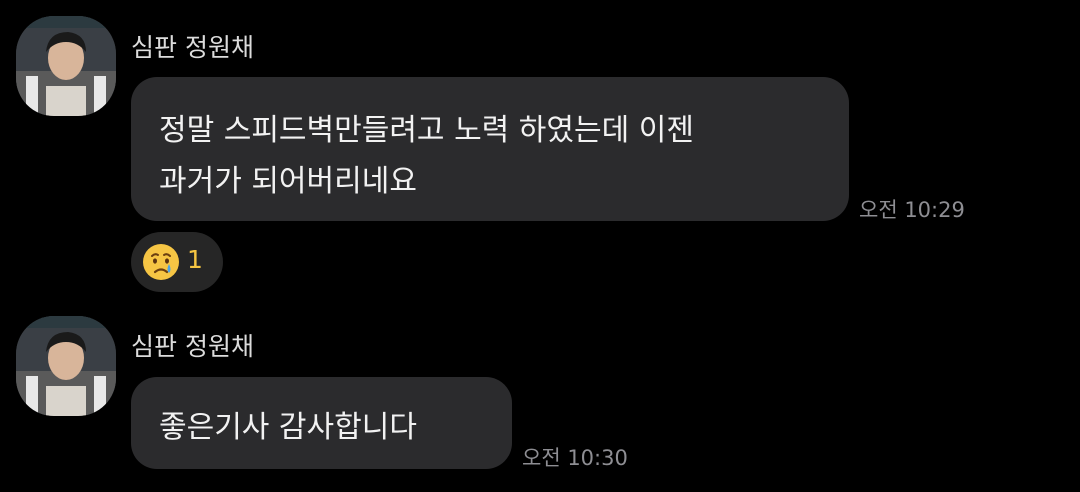 The height and width of the screenshot is (492, 1080). Describe the element at coordinates (288, 181) in the screenshot. I see `message-text-line: 과거가 되어버리네요` at that location.